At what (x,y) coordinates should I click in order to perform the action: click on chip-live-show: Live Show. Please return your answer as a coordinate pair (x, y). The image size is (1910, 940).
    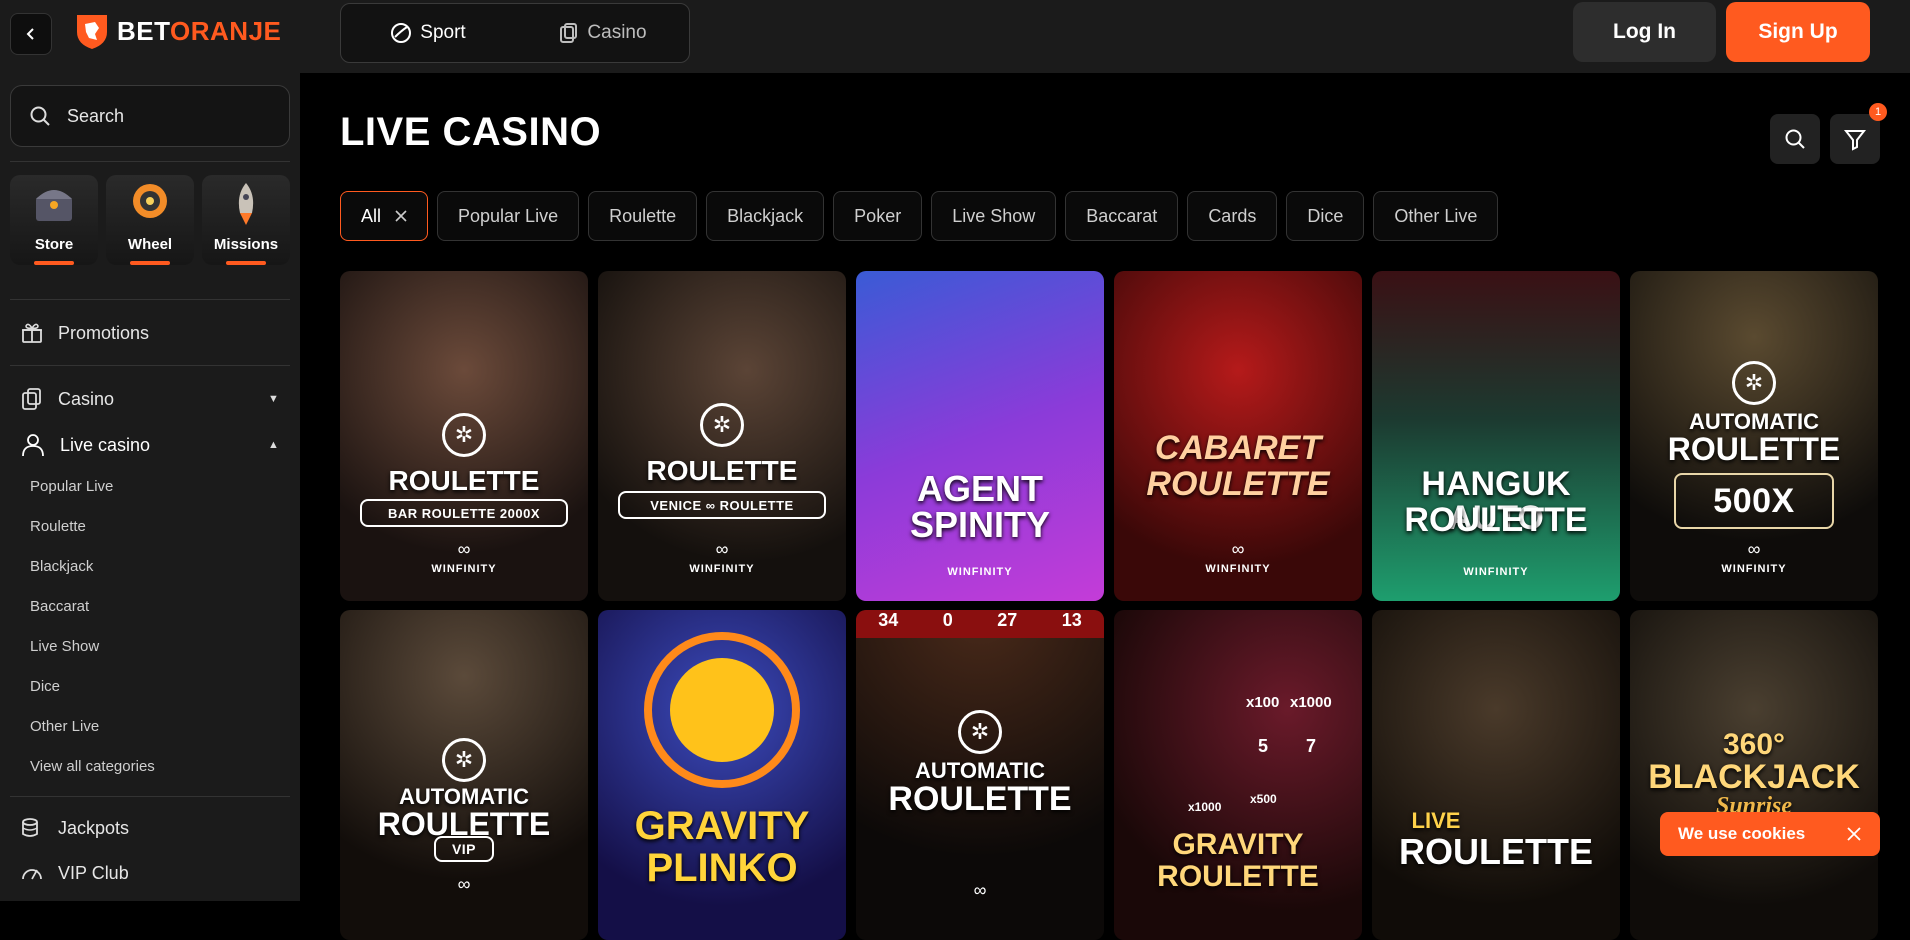
    Looking at the image, I should click on (994, 216).